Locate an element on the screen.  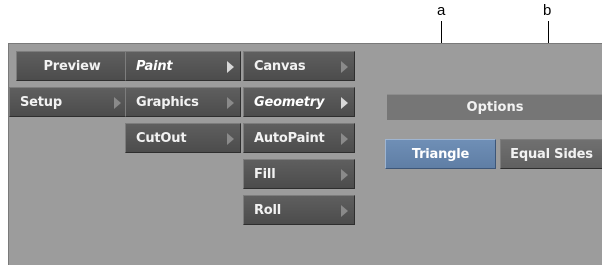
autopaint-button: AutoPaint is located at coordinates (299, 138).